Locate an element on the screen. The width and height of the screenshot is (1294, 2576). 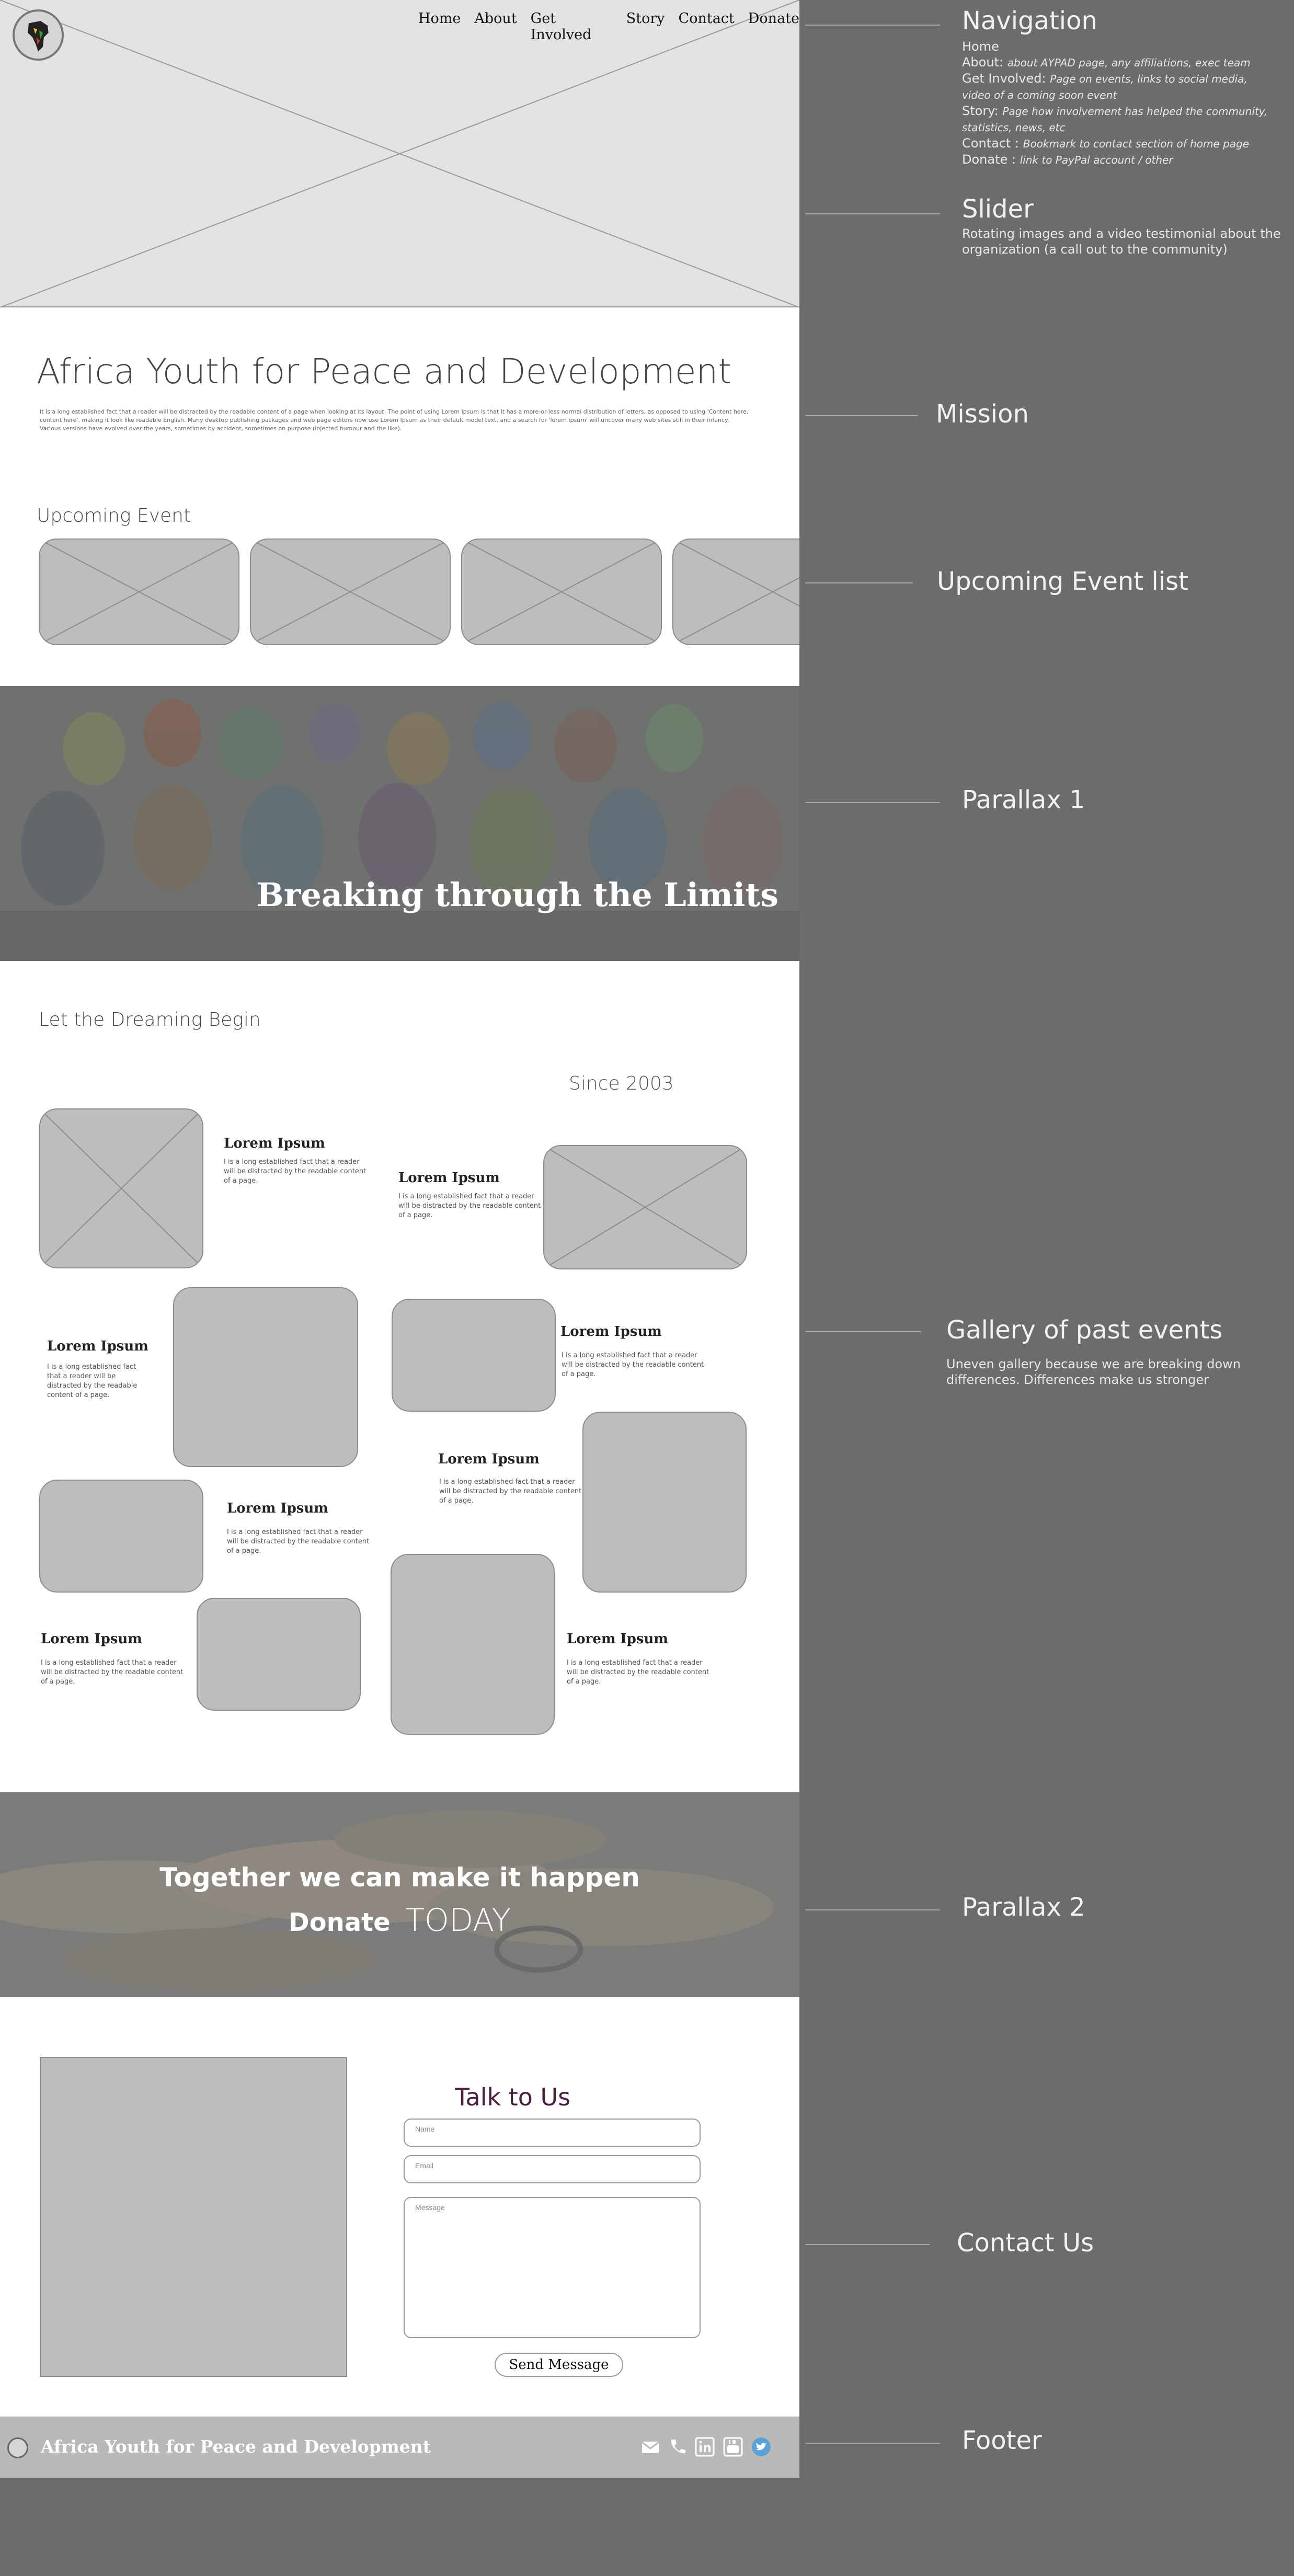
name-field: Name is located at coordinates (552, 2133).